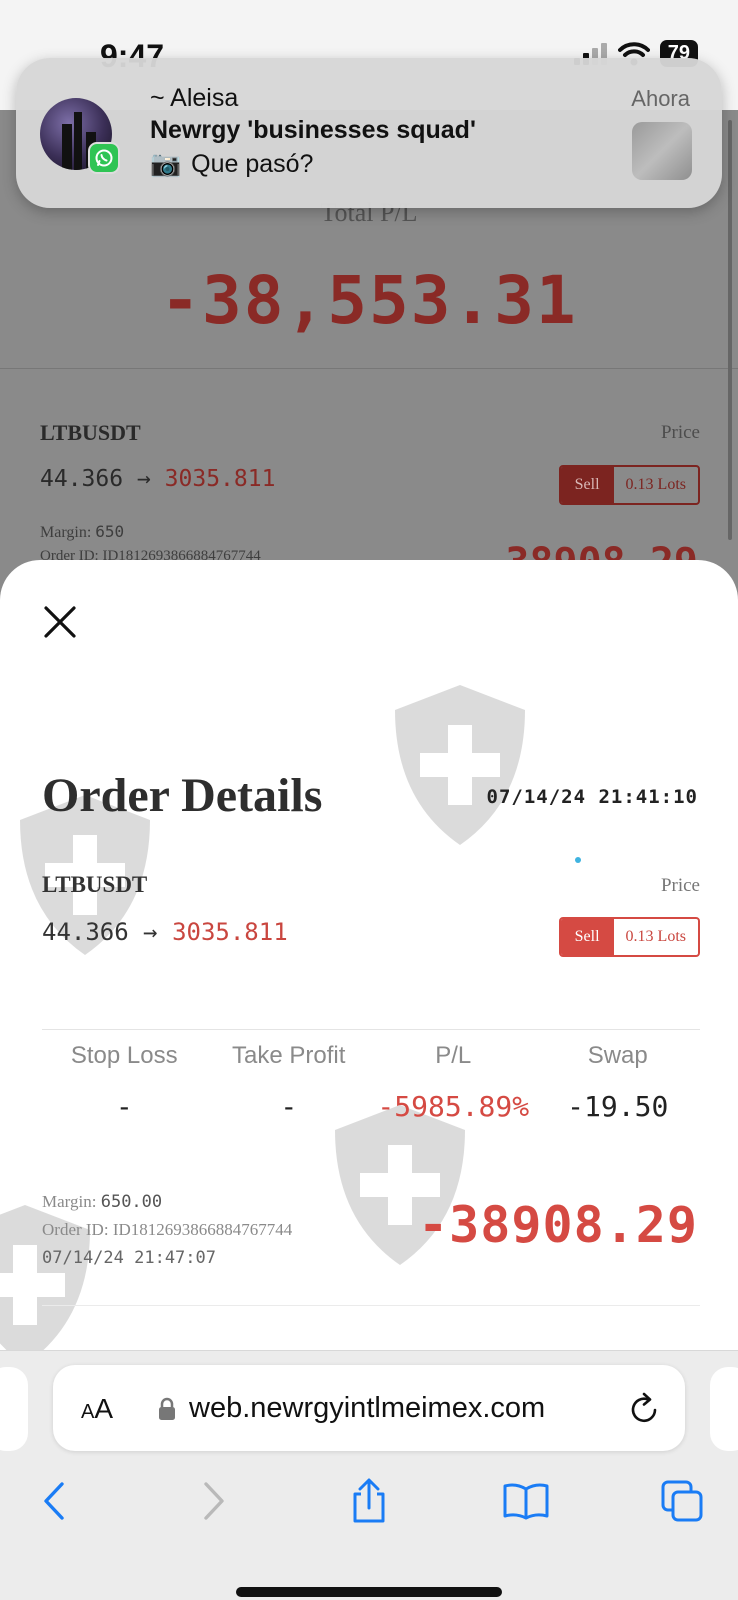 This screenshot has width=738, height=1600. Describe the element at coordinates (660, 98) in the screenshot. I see `notification-time: Ahora` at that location.